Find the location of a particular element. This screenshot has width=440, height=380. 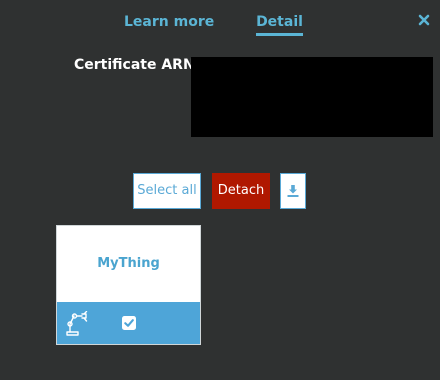

certificate-arn-value is located at coordinates (312, 97).